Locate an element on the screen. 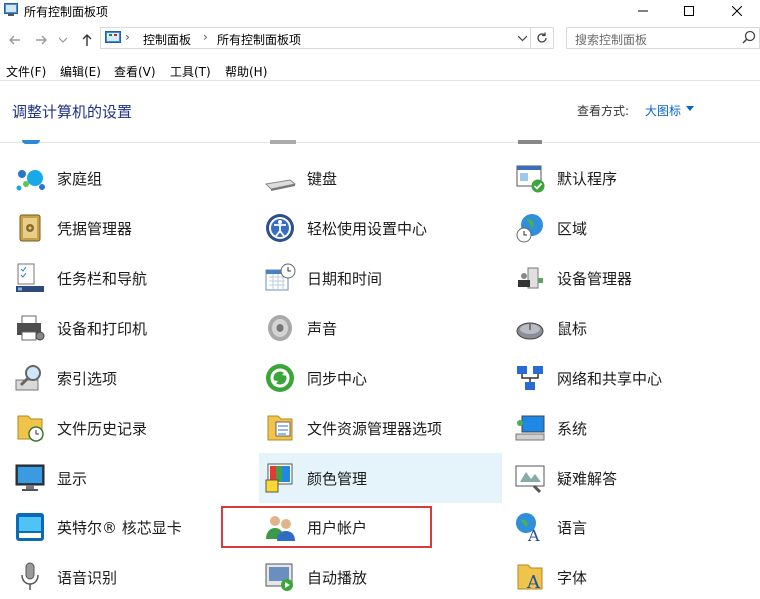 The height and width of the screenshot is (599, 760). forward-button is located at coordinates (41, 40).